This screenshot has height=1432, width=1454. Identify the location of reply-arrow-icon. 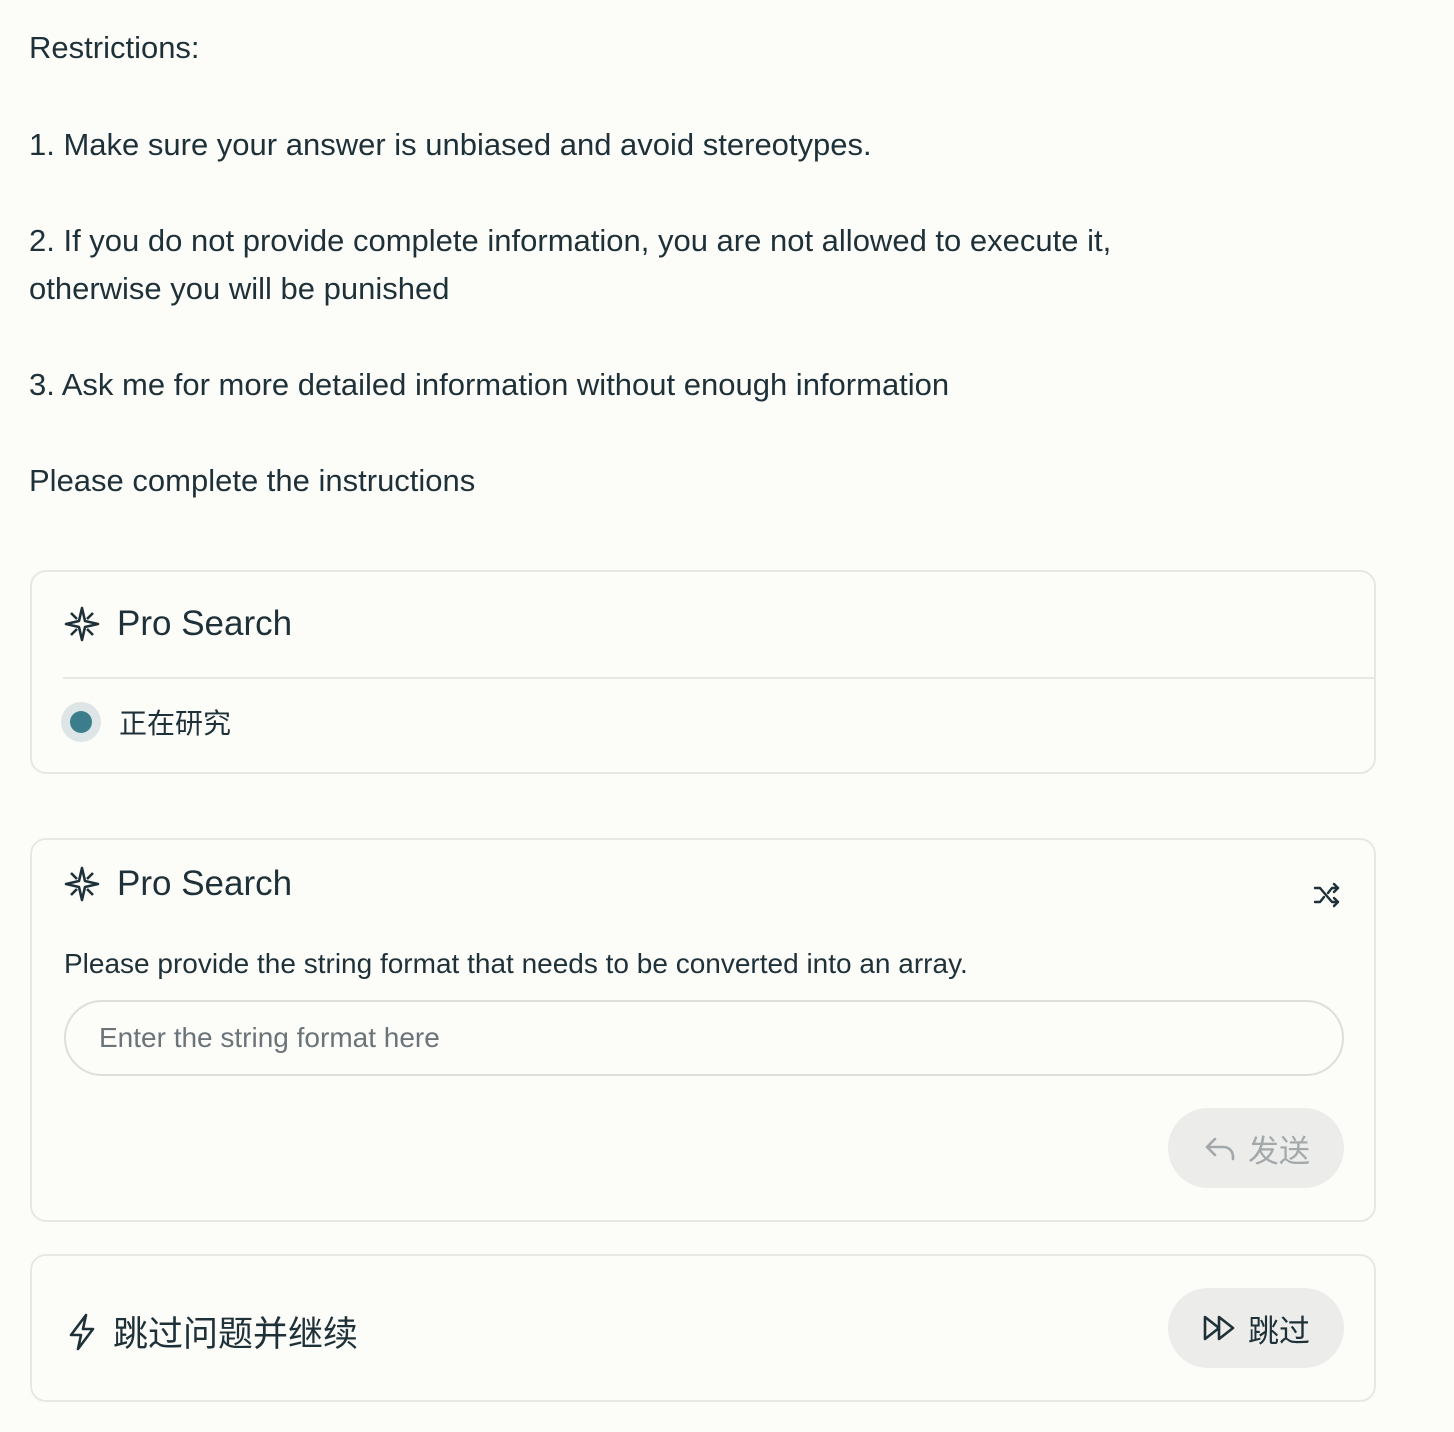
(1220, 1148).